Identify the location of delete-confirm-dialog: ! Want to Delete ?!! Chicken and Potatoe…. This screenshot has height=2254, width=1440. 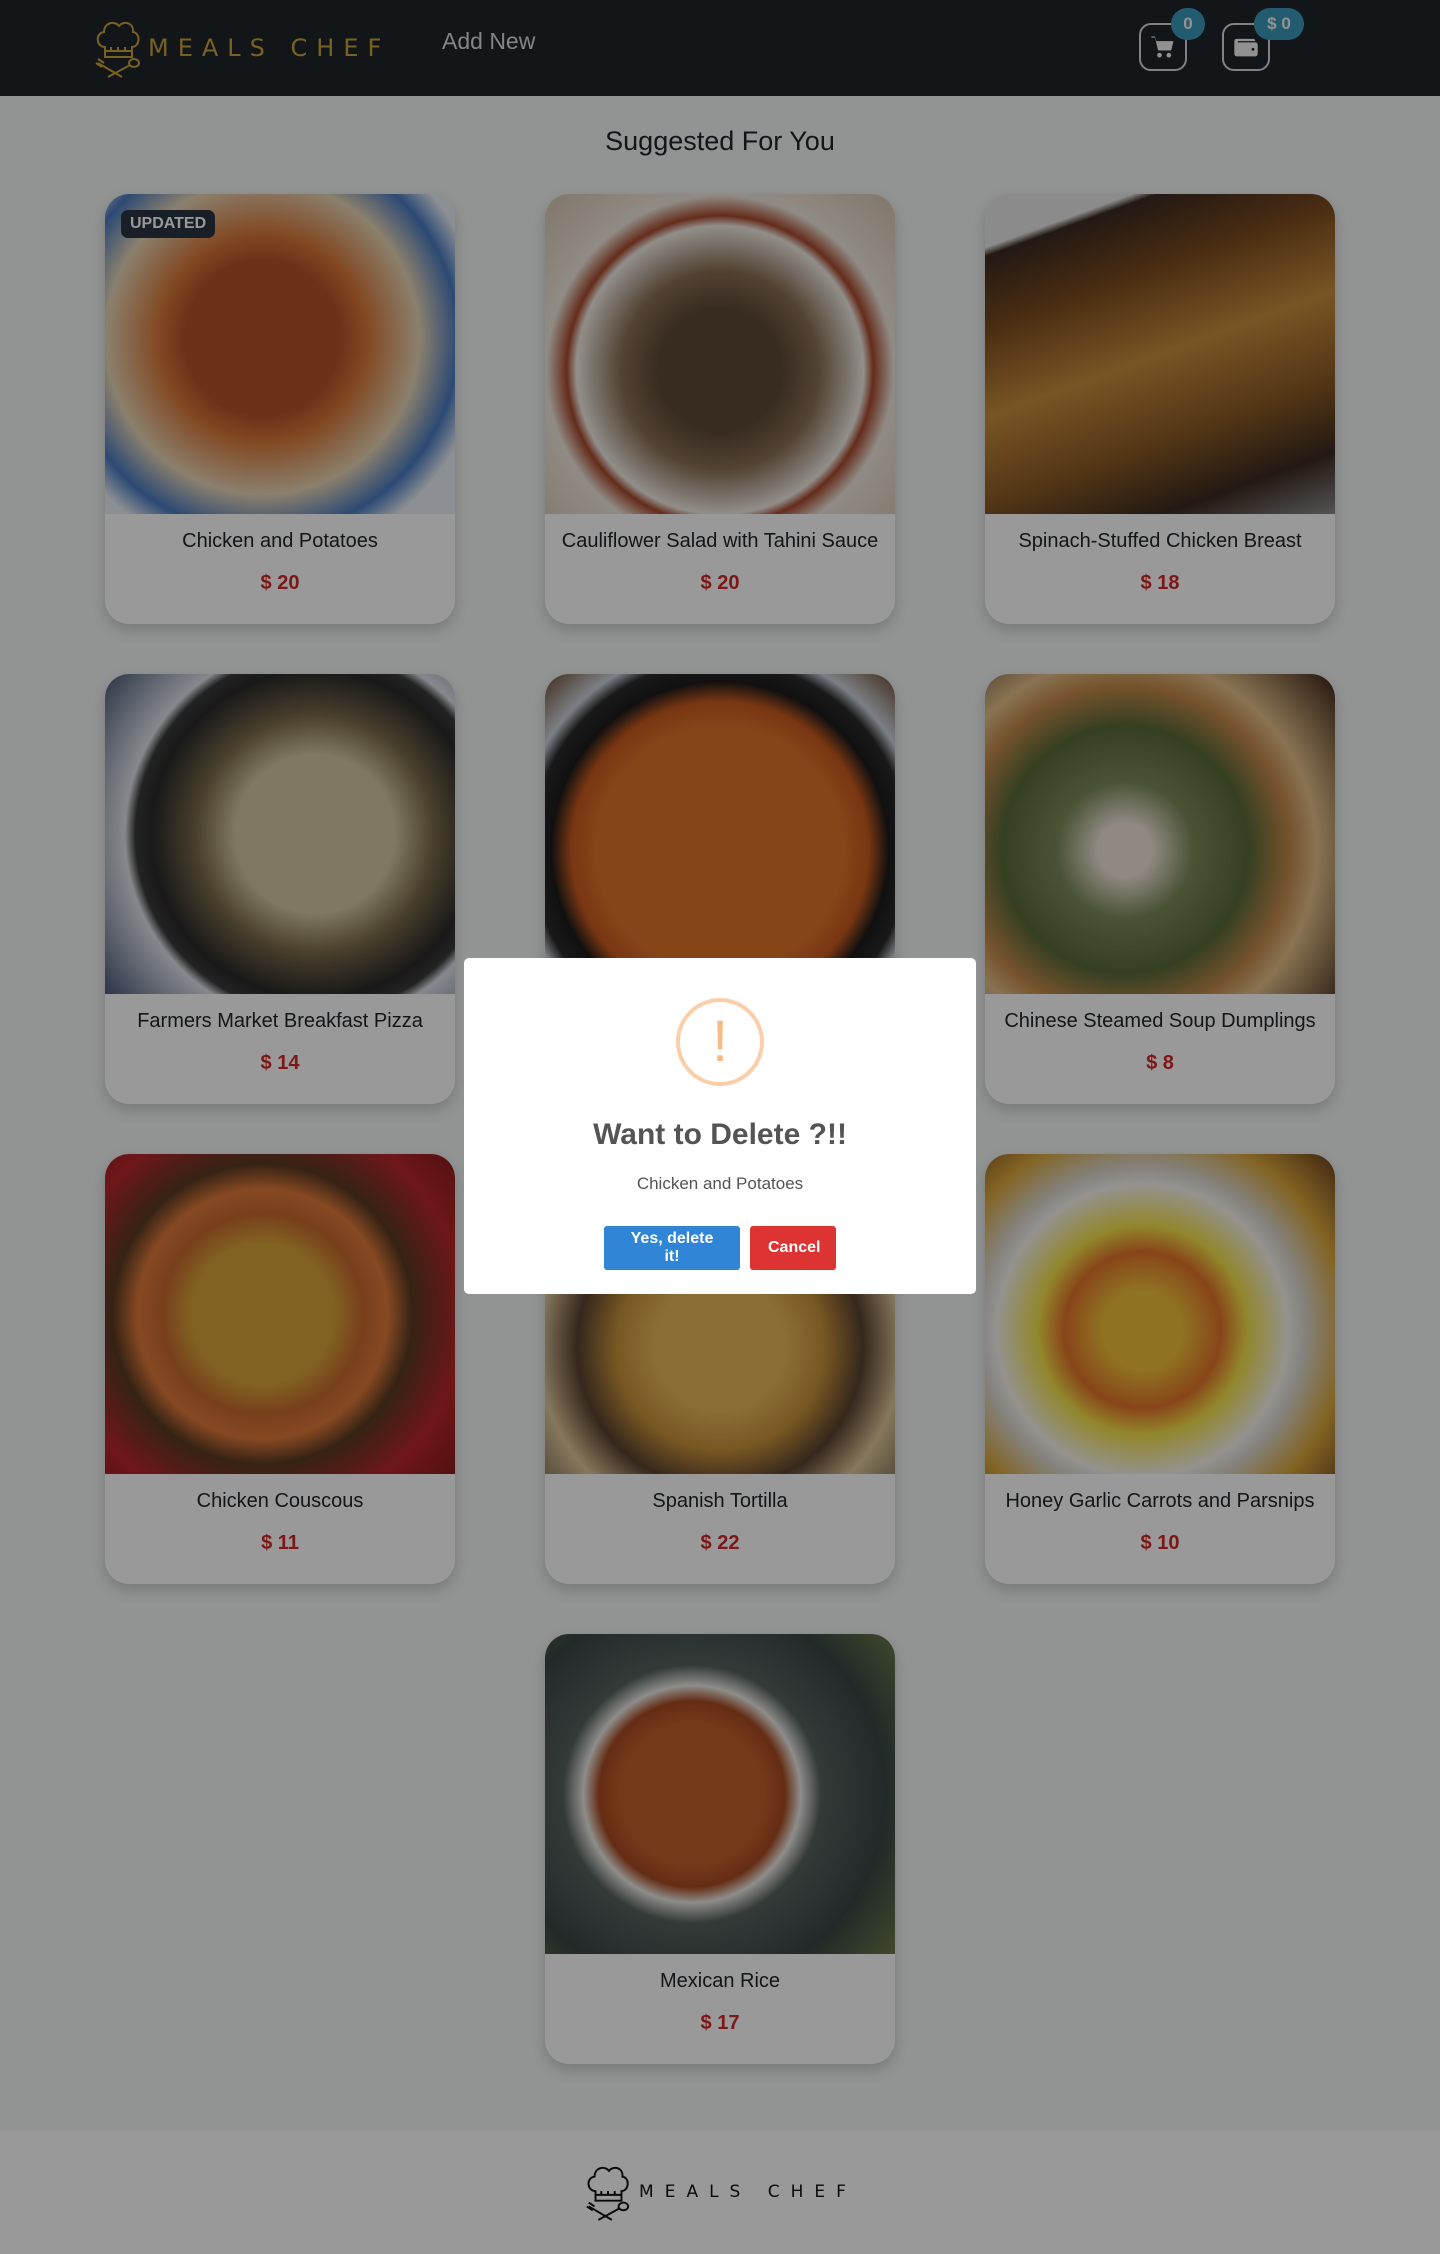
(720, 1126).